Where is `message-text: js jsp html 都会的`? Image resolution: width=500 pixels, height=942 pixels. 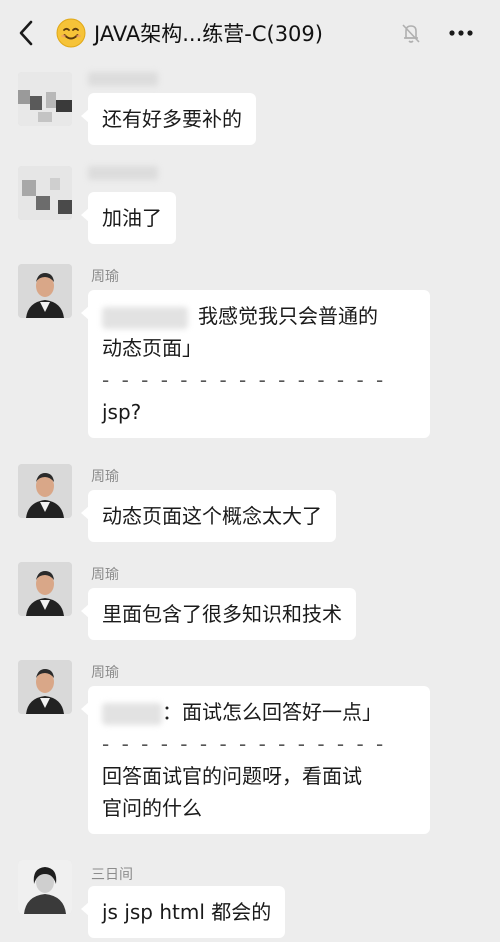 message-text: js jsp html 都会的 is located at coordinates (187, 912).